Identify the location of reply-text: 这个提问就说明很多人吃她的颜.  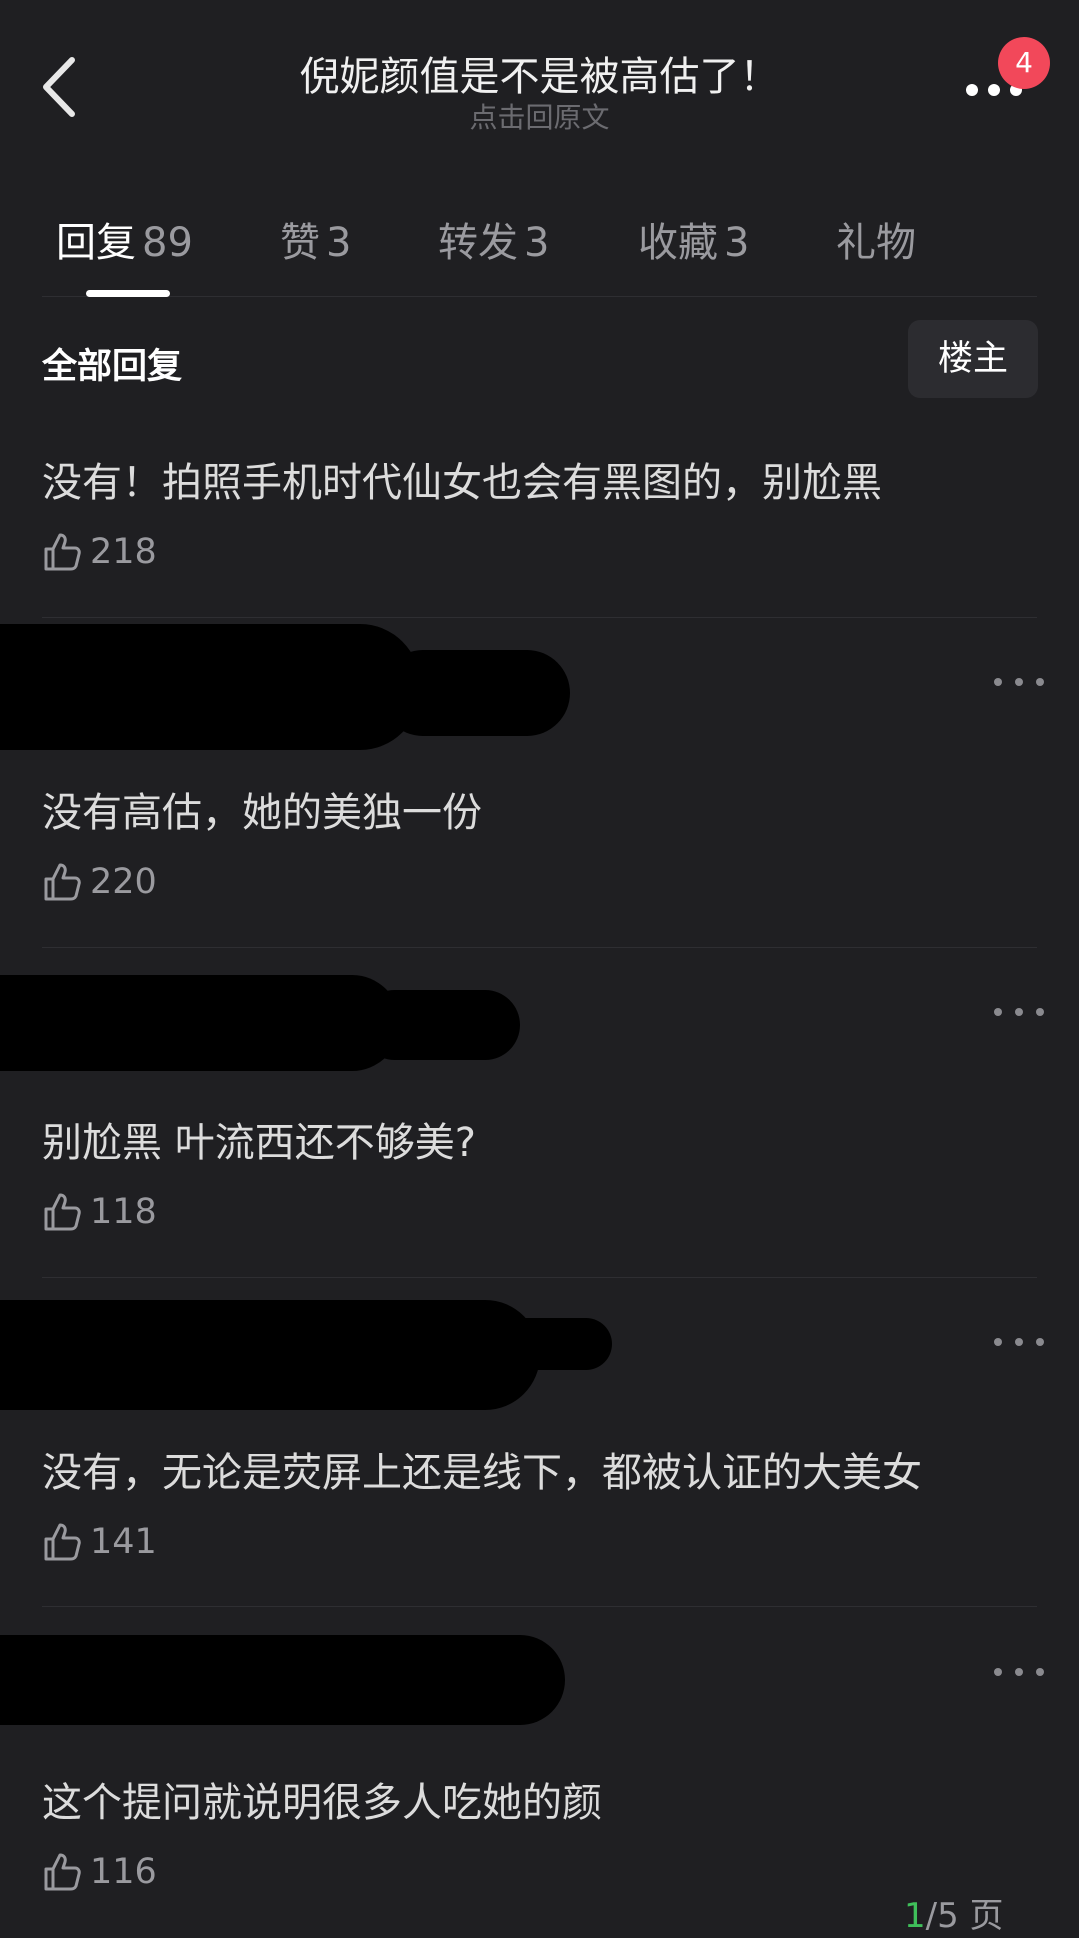
(322, 1803).